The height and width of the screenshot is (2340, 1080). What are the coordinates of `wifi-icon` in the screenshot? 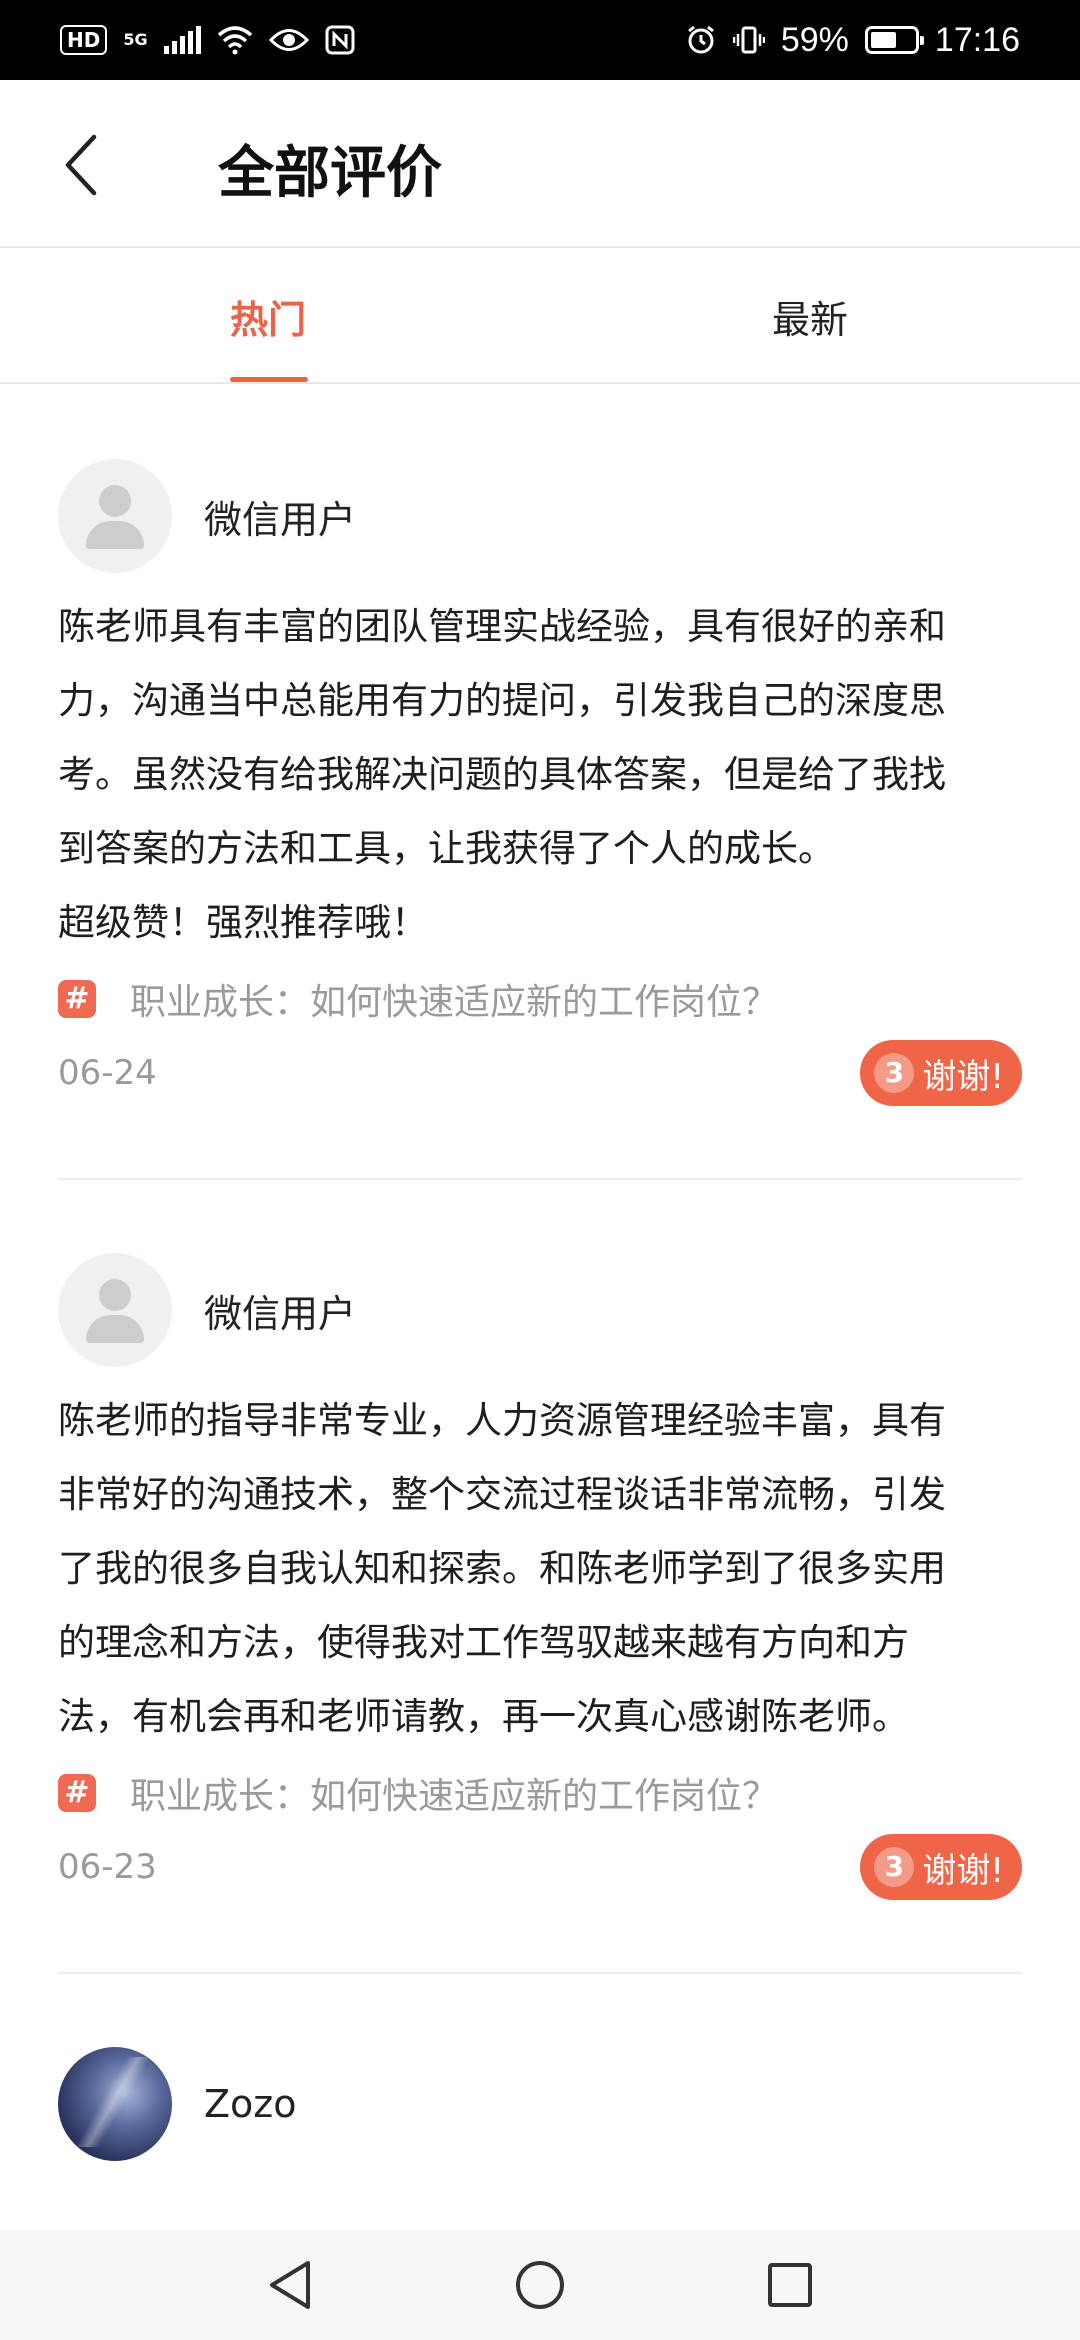 It's located at (234, 40).